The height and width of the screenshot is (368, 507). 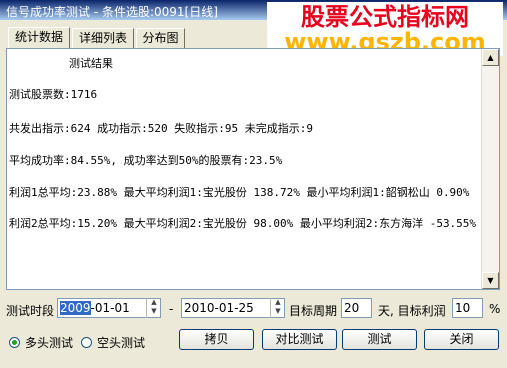 I want to click on target-period-label: 目标周期, so click(x=313, y=311).